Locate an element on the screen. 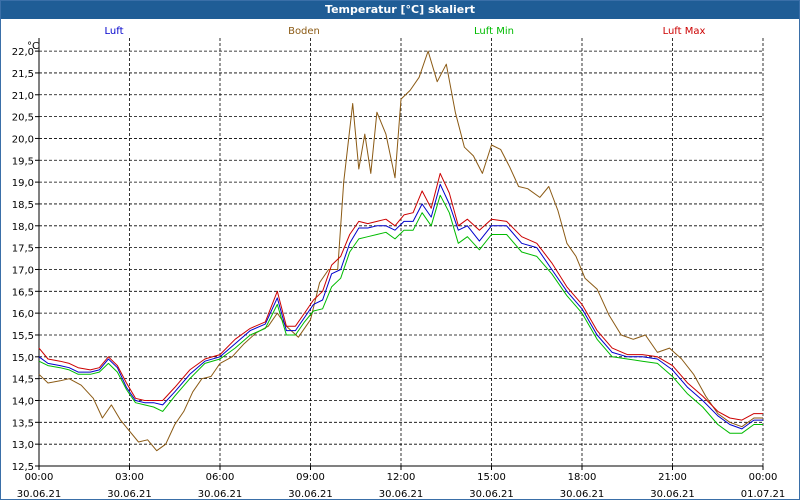 This screenshot has width=800, height=500. y-tick-label: 14,0 is located at coordinates (23, 401).